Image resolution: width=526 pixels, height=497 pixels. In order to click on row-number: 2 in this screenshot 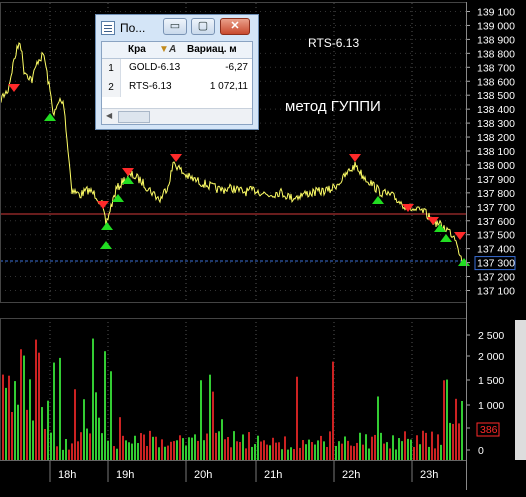, I will do `click(111, 87)`.